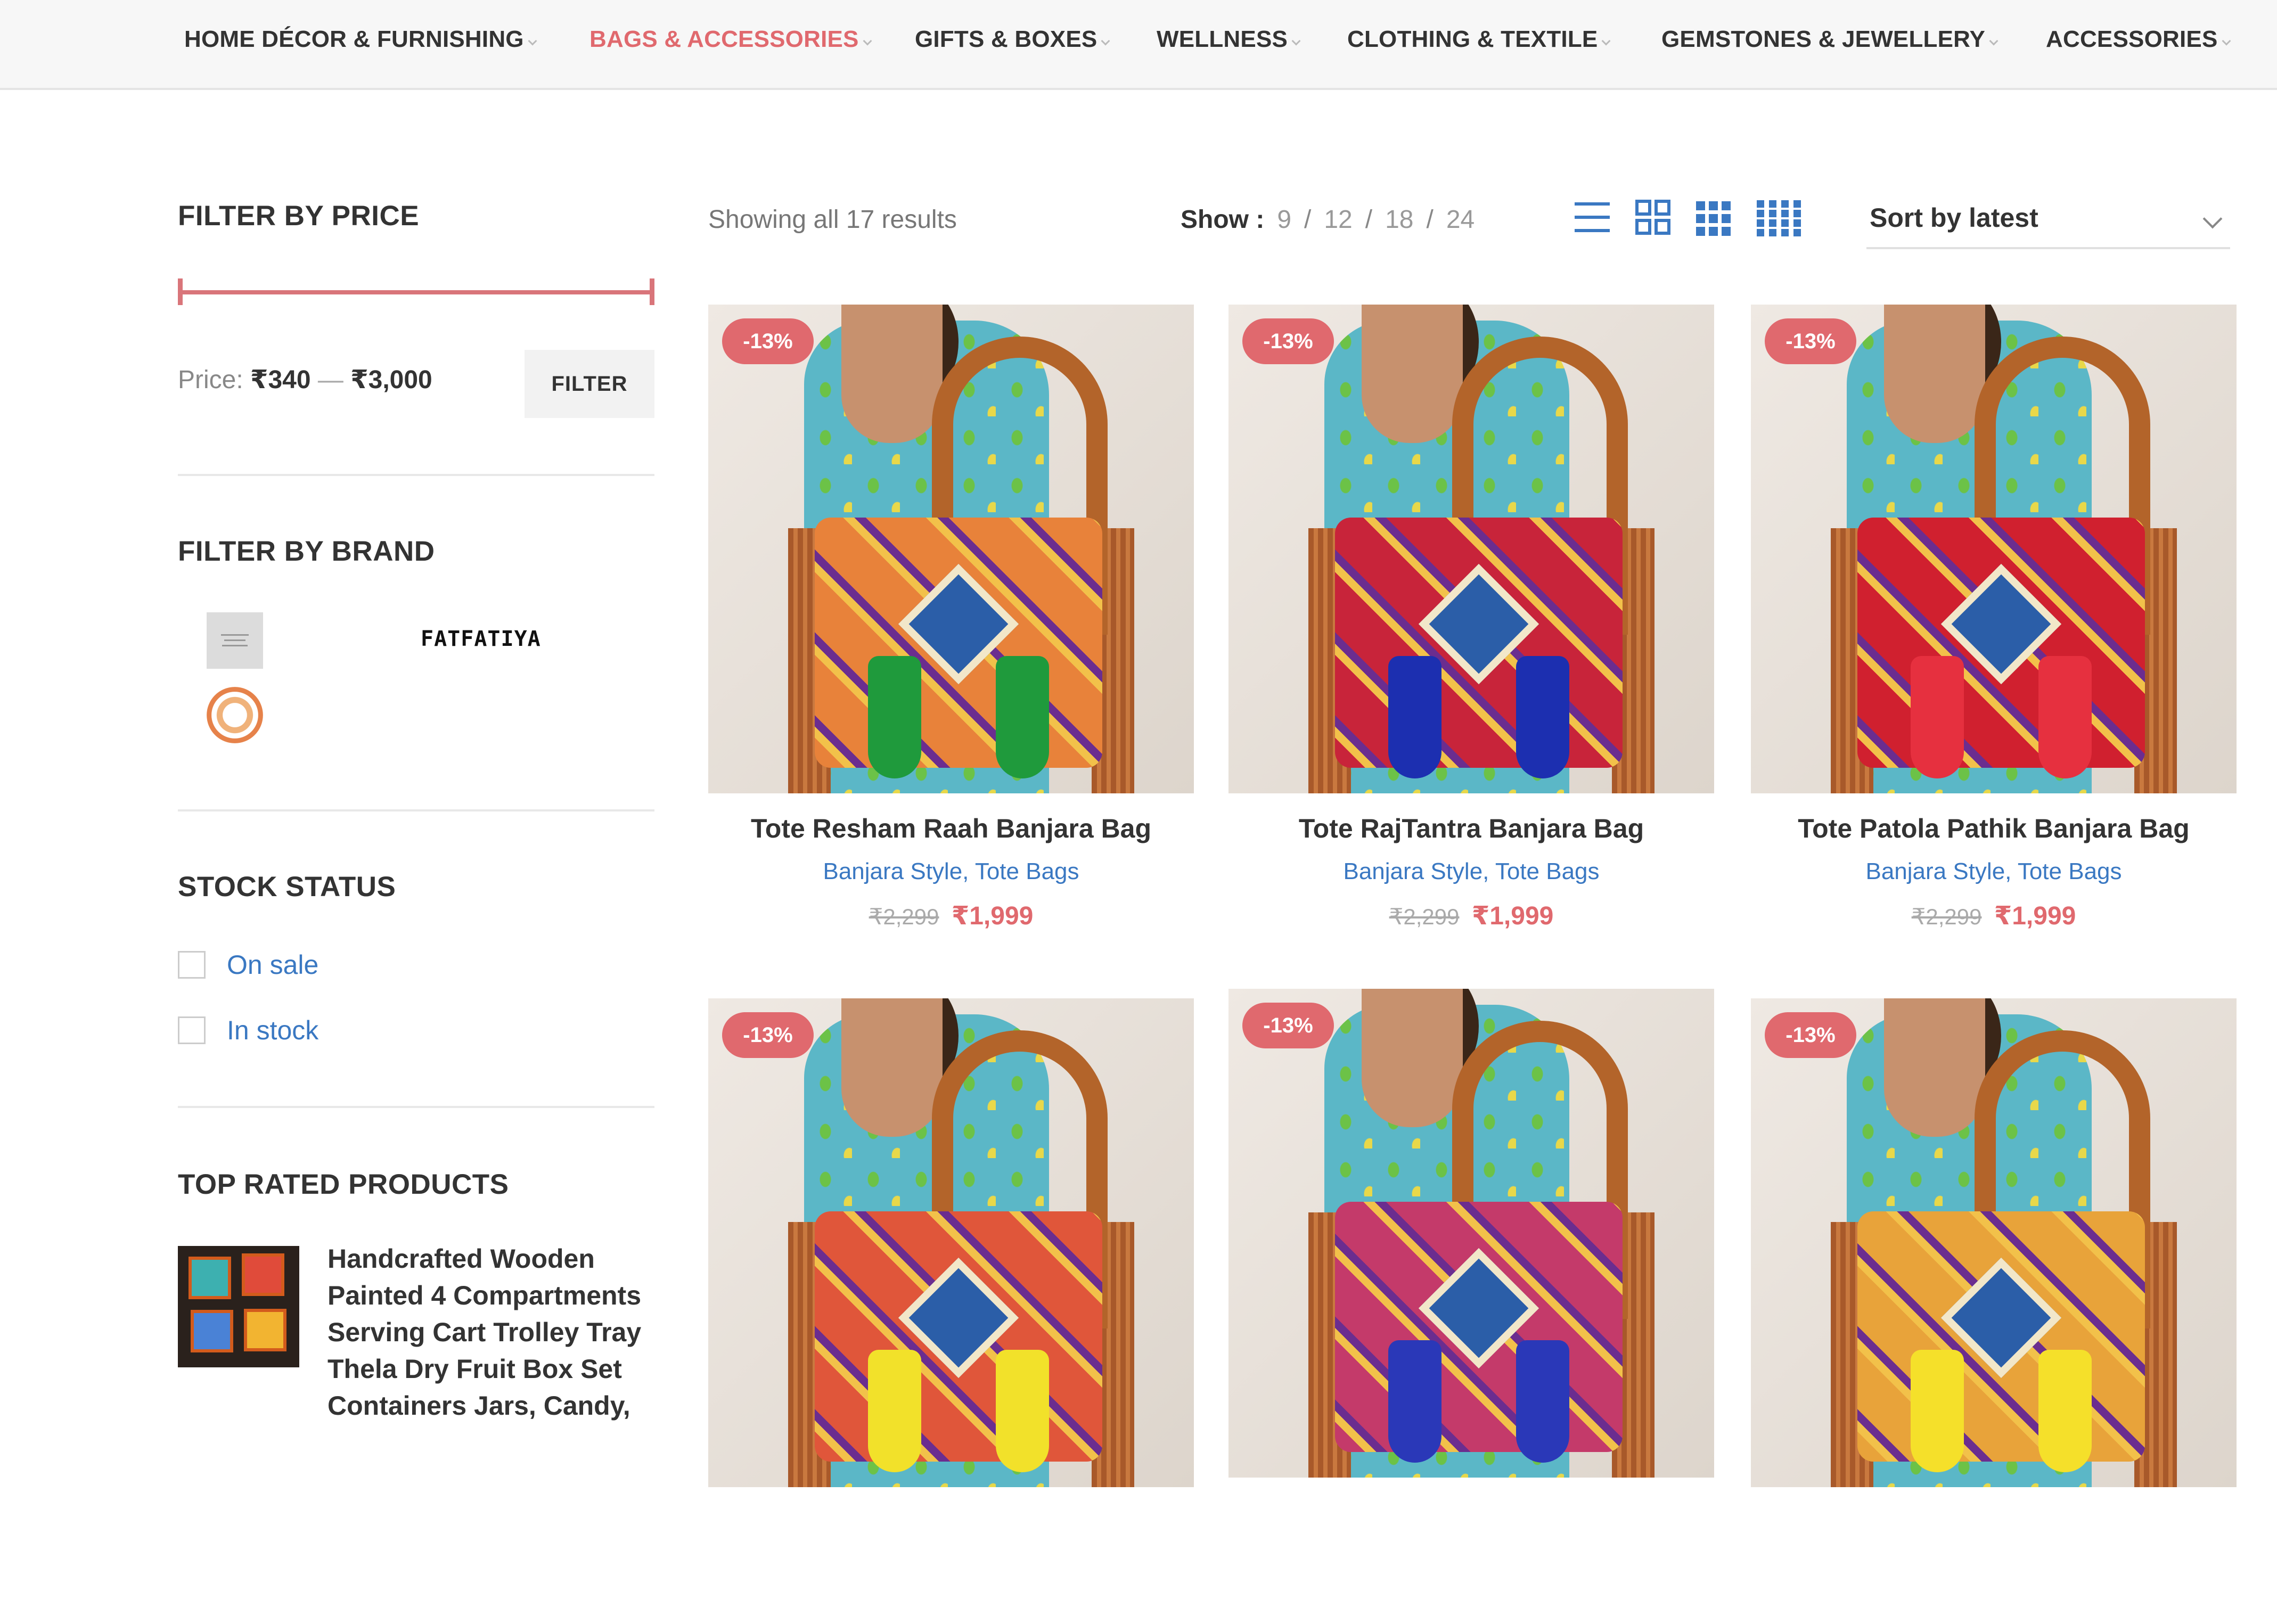 The width and height of the screenshot is (2277, 1624). I want to click on sort-label: Sort by latest, so click(1954, 218).